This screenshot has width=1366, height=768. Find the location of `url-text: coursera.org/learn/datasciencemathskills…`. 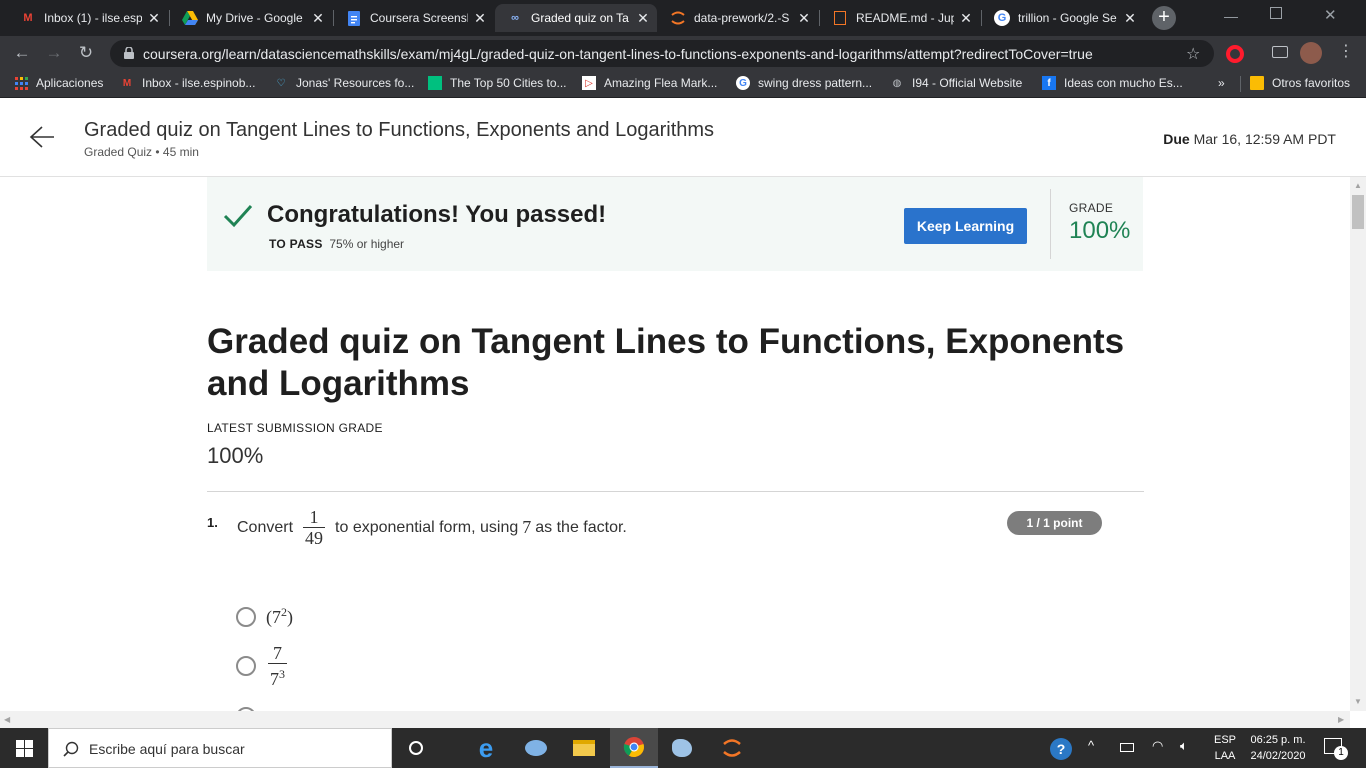

url-text: coursera.org/learn/datasciencemathskills… is located at coordinates (618, 54).